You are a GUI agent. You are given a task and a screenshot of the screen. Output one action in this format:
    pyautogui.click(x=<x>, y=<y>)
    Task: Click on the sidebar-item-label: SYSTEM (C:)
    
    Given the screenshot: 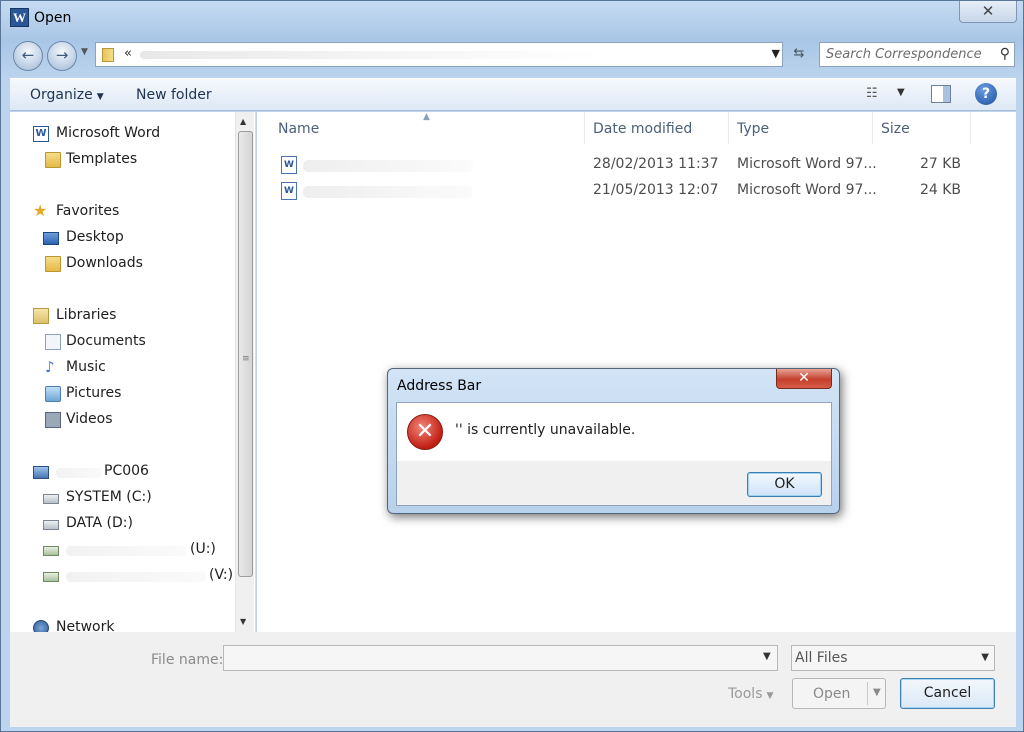 What is the action you would take?
    pyautogui.click(x=109, y=497)
    